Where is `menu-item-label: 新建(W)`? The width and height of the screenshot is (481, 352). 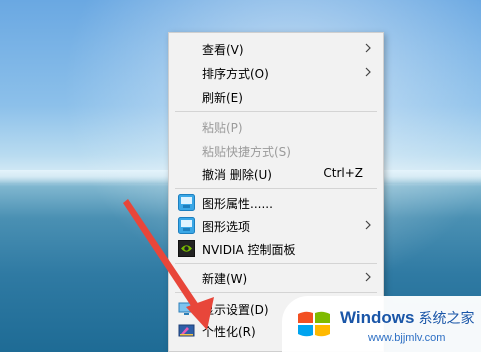
menu-item-label: 新建(W) is located at coordinates (225, 279).